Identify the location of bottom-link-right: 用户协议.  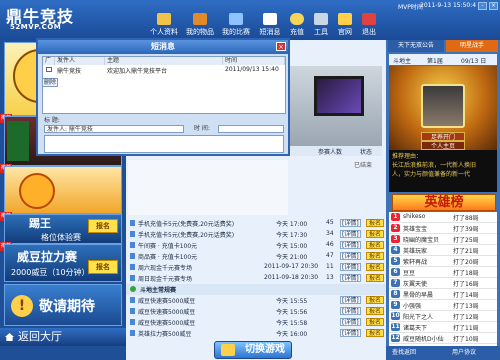
(464, 353).